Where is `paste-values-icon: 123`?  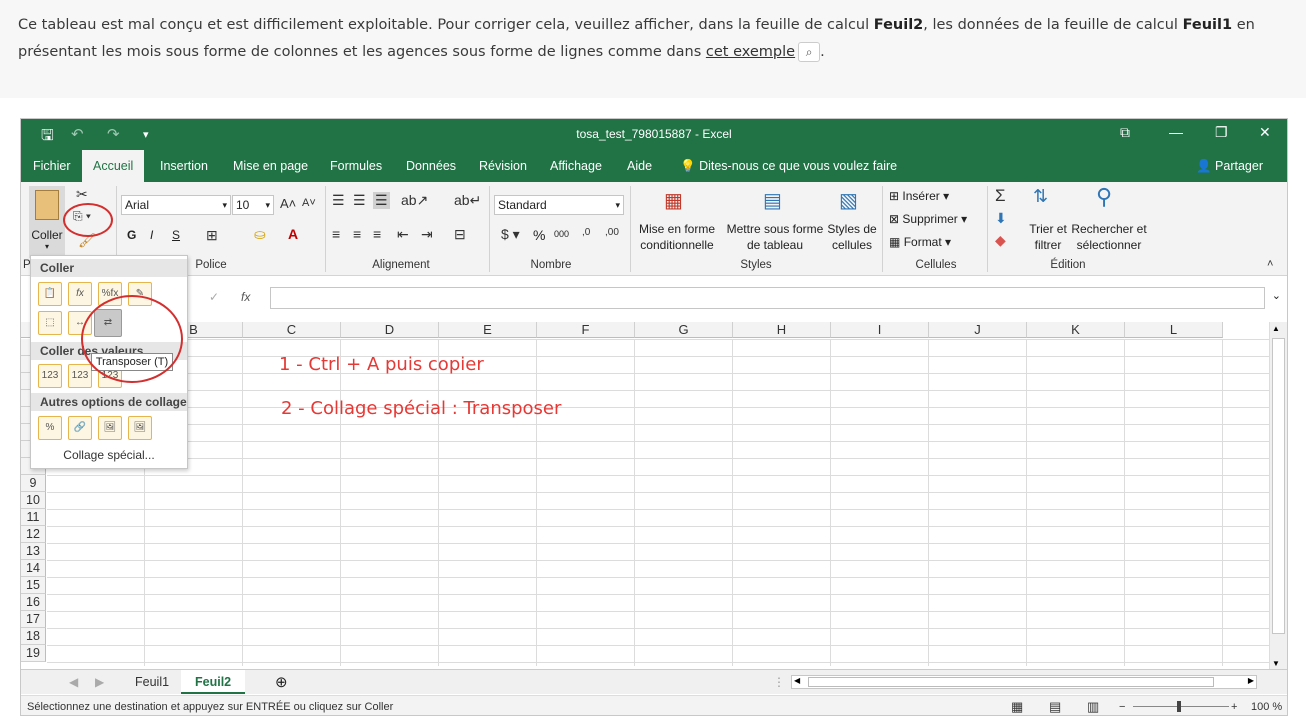 paste-values-icon: 123 is located at coordinates (50, 376).